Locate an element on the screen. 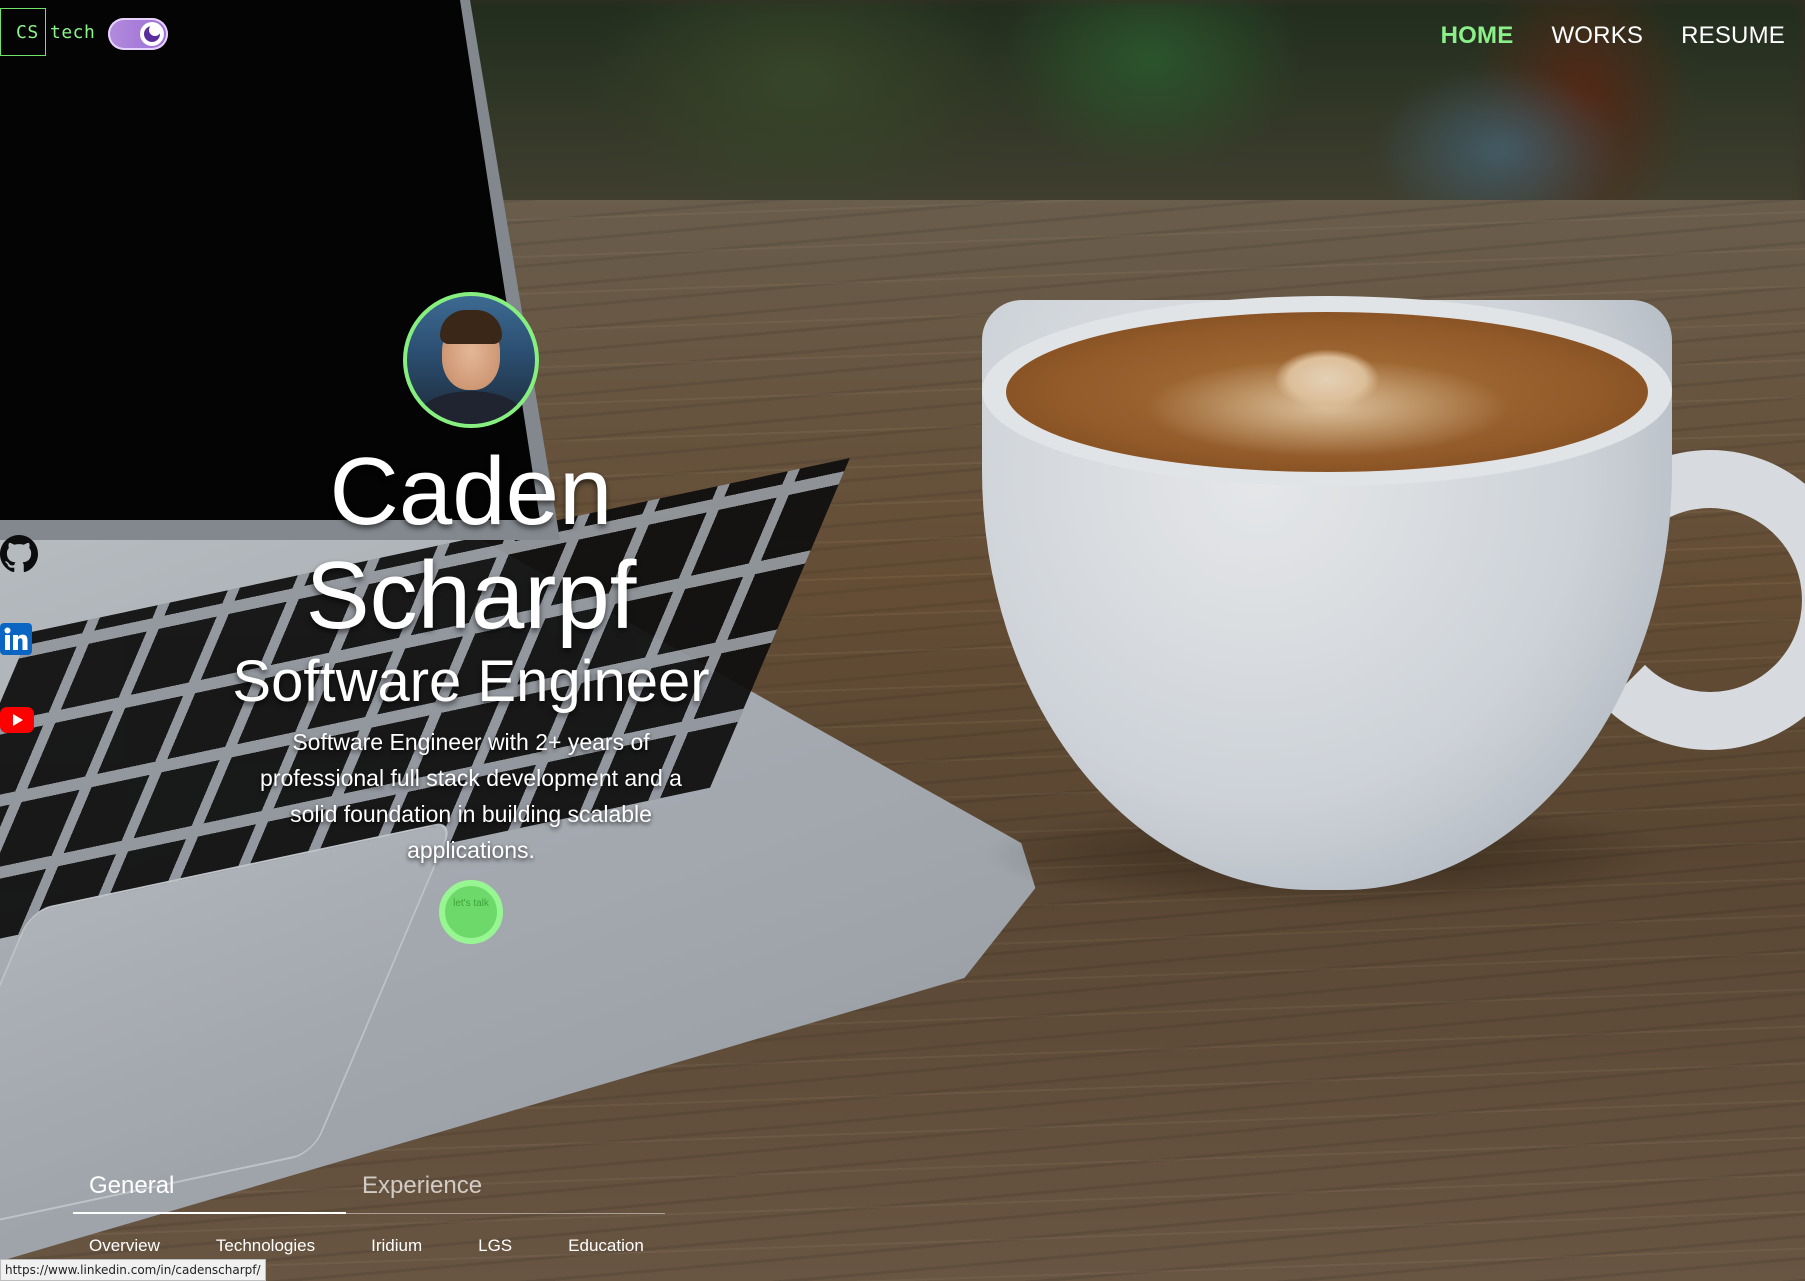 This screenshot has width=1805, height=1281. linkedin-icon is located at coordinates (16, 639).